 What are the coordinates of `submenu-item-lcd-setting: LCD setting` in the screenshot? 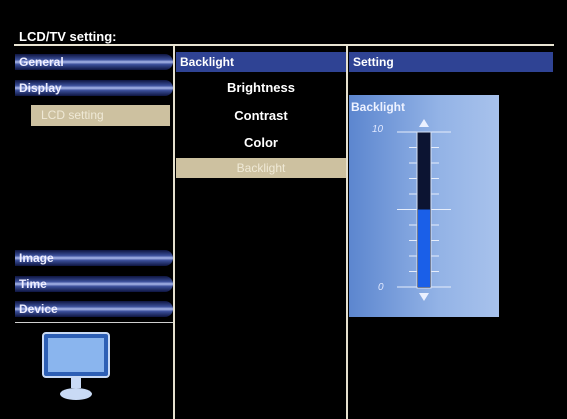 It's located at (100, 115).